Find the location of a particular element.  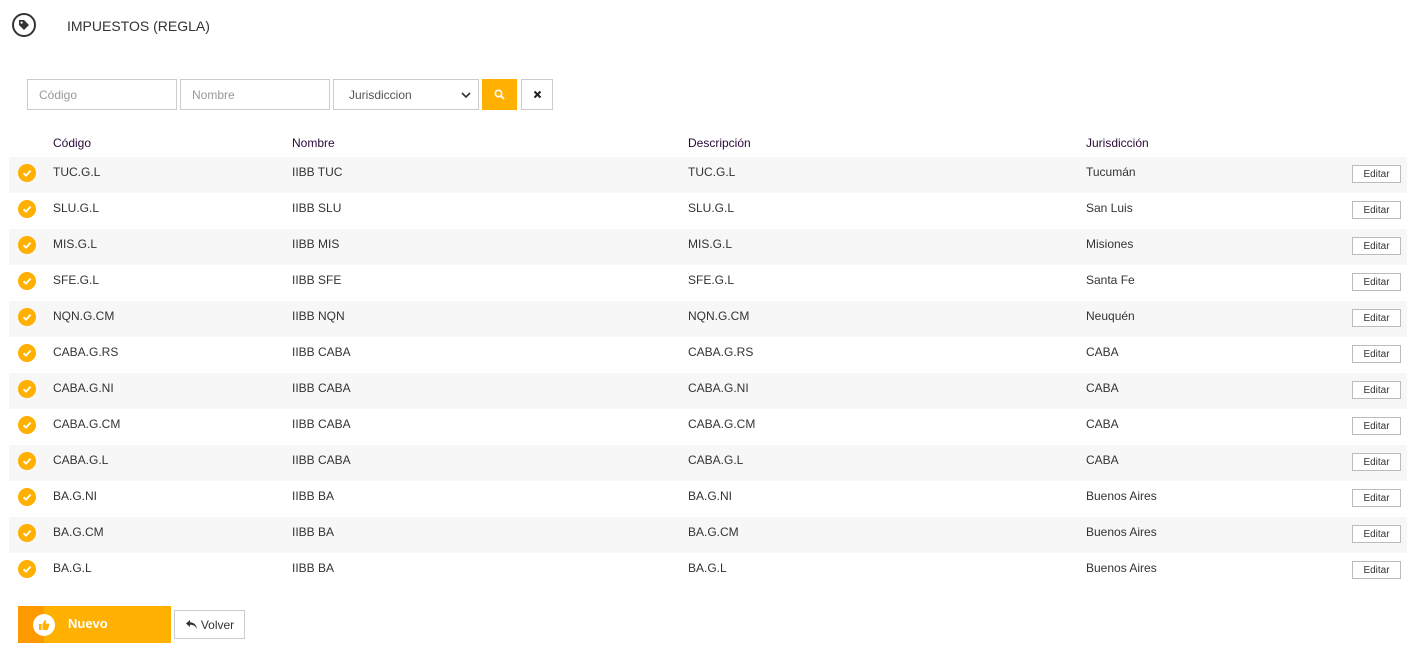

cell-codigo: CABA.G.CM is located at coordinates (87, 424).